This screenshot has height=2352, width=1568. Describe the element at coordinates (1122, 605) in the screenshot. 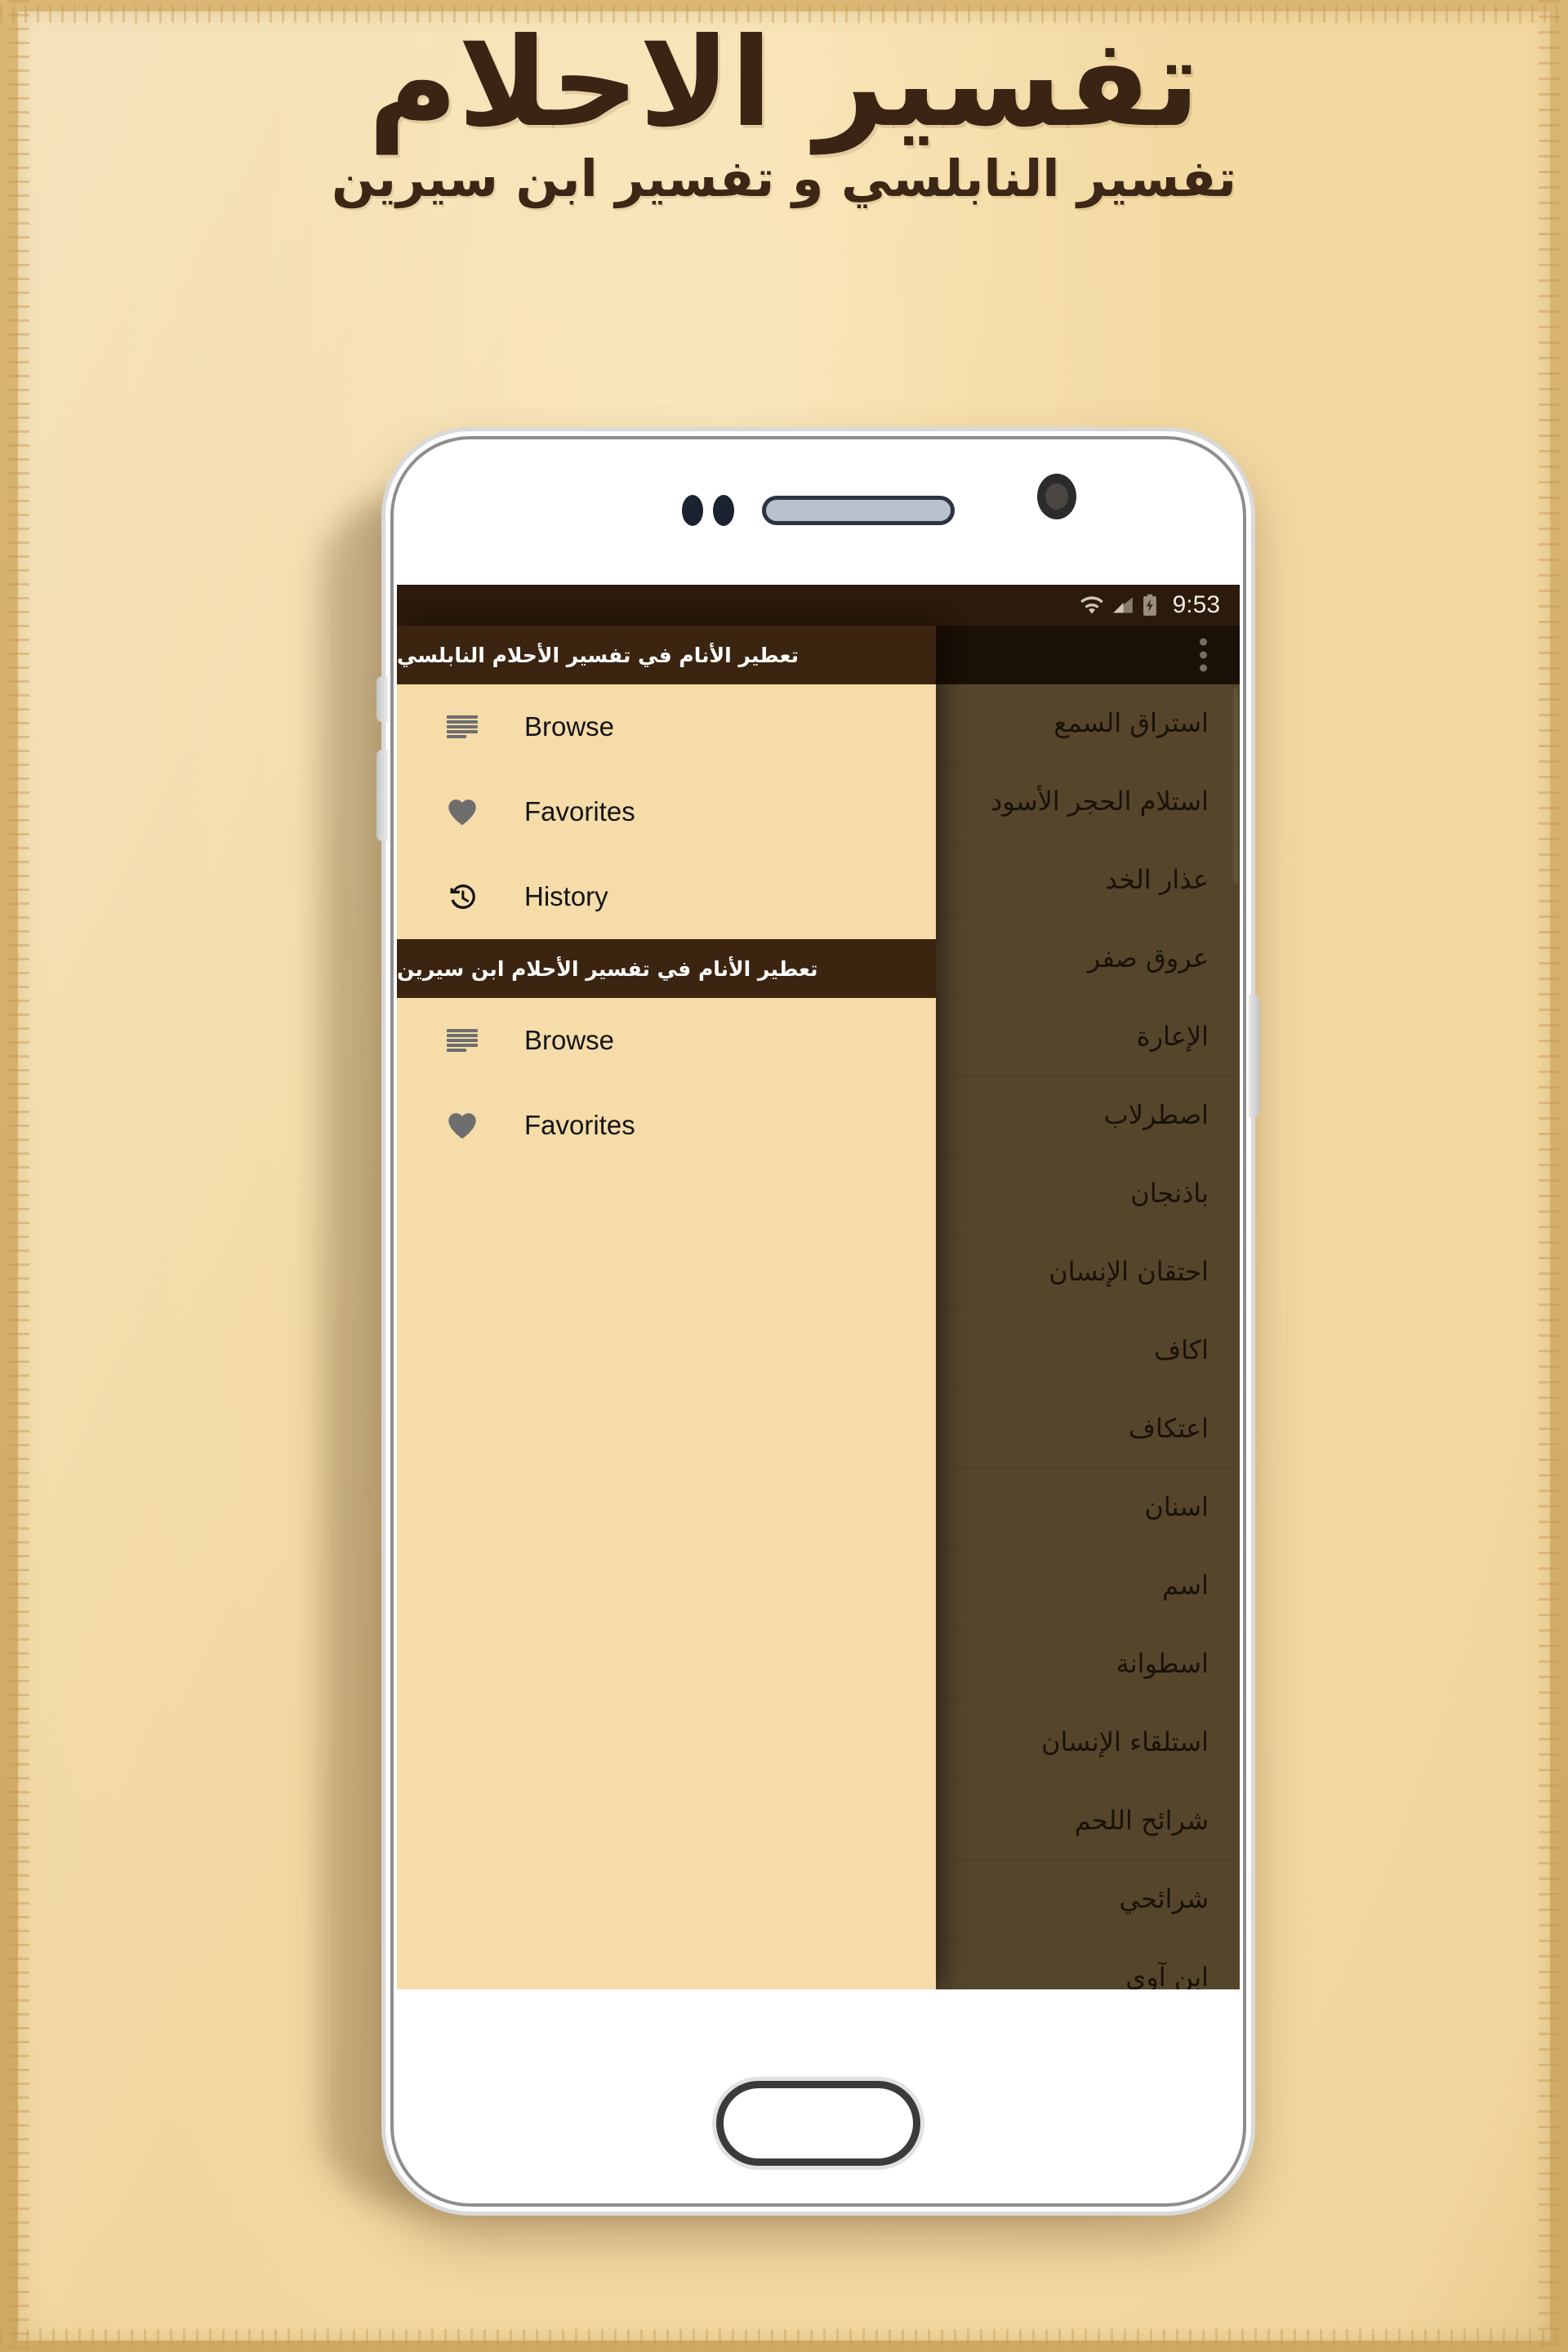

I see `signal-icon` at that location.